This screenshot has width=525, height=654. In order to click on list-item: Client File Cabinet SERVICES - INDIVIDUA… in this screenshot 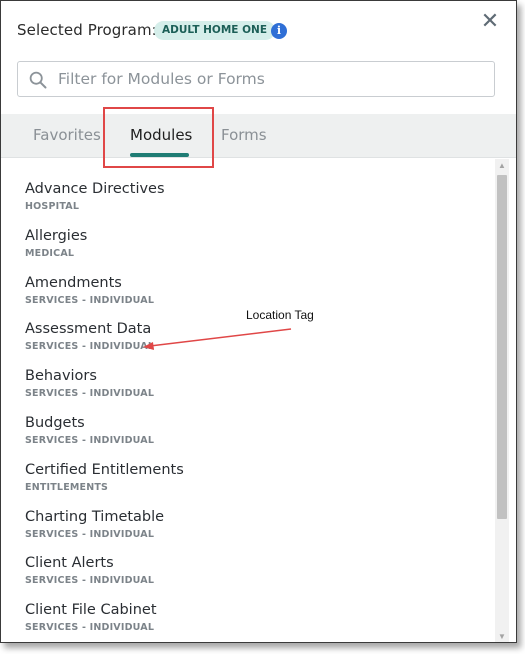, I will do `click(245, 617)`.